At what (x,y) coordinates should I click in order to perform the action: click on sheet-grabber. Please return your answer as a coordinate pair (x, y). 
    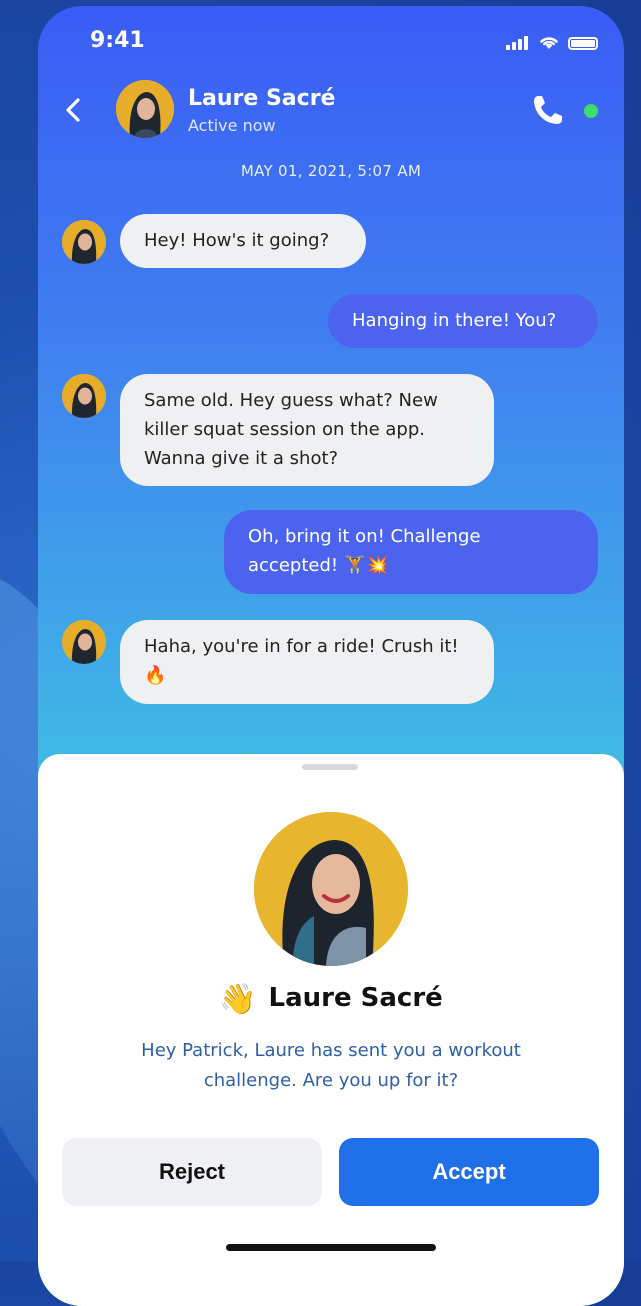
    Looking at the image, I should click on (330, 767).